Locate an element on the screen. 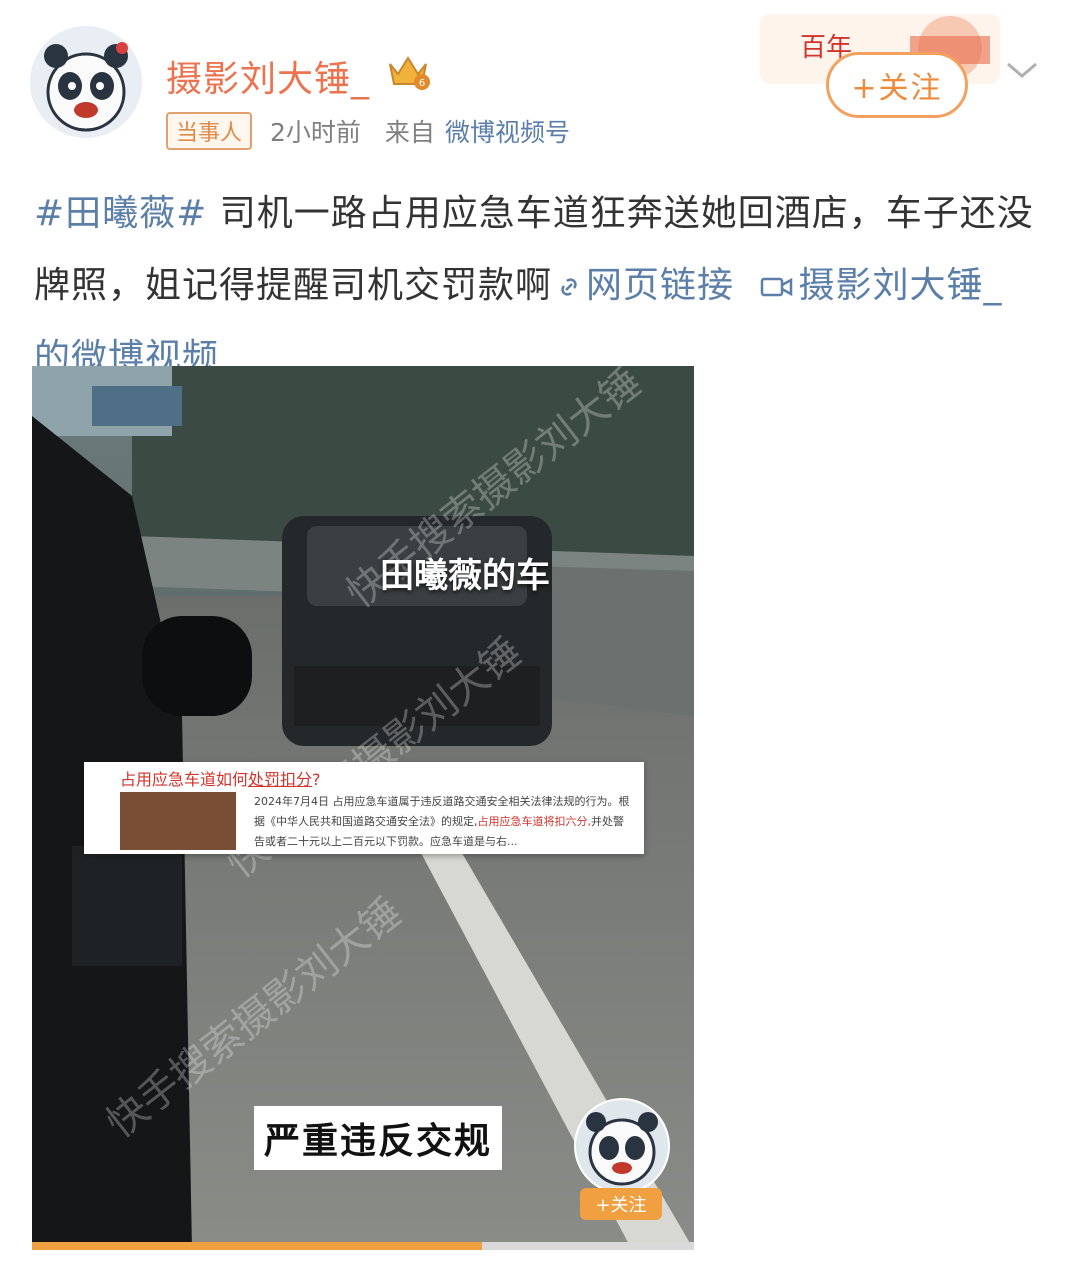 This screenshot has height=1280, width=1065. post-meta: 当事人 2小时前 来自 微博视频号 is located at coordinates (368, 131).